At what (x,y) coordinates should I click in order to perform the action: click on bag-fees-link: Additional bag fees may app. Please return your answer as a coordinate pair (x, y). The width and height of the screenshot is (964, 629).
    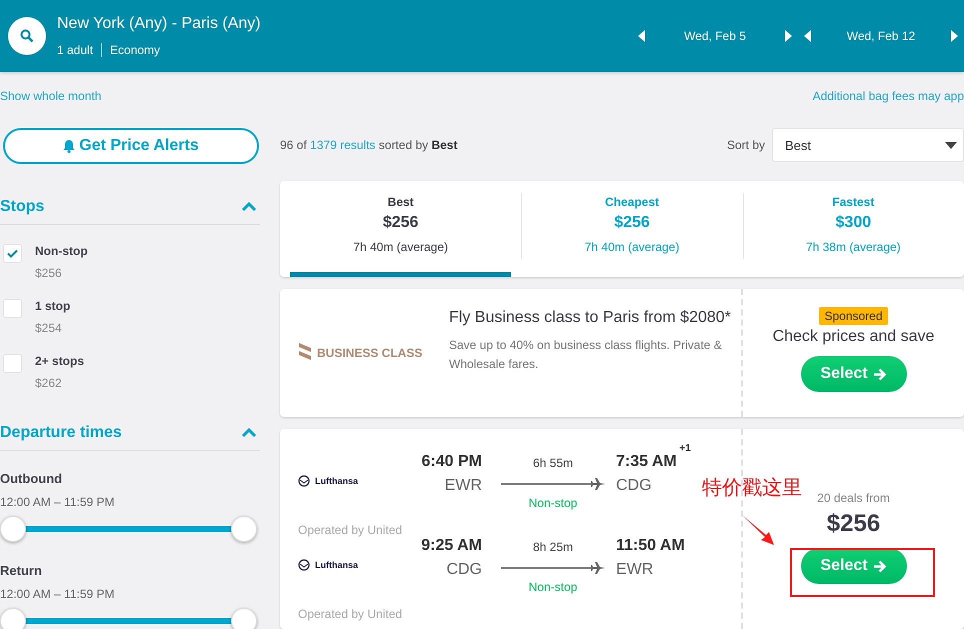
    Looking at the image, I should click on (888, 100).